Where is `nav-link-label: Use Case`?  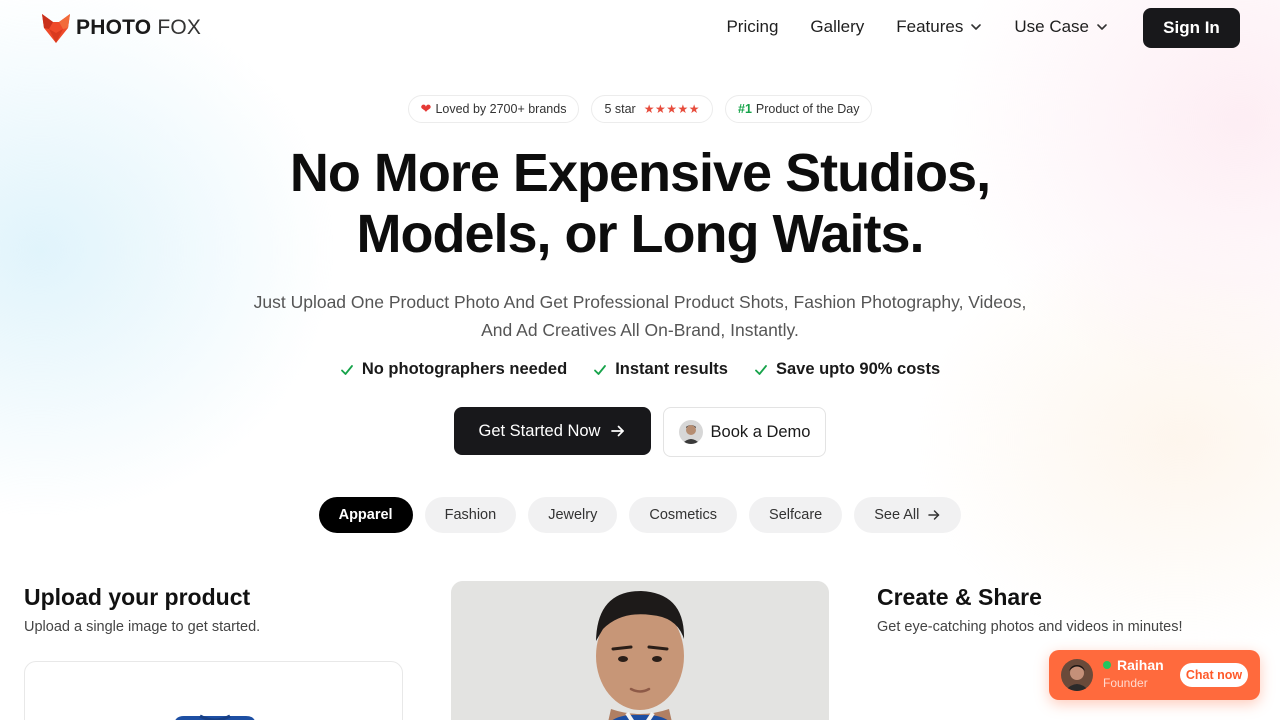 nav-link-label: Use Case is located at coordinates (1051, 26).